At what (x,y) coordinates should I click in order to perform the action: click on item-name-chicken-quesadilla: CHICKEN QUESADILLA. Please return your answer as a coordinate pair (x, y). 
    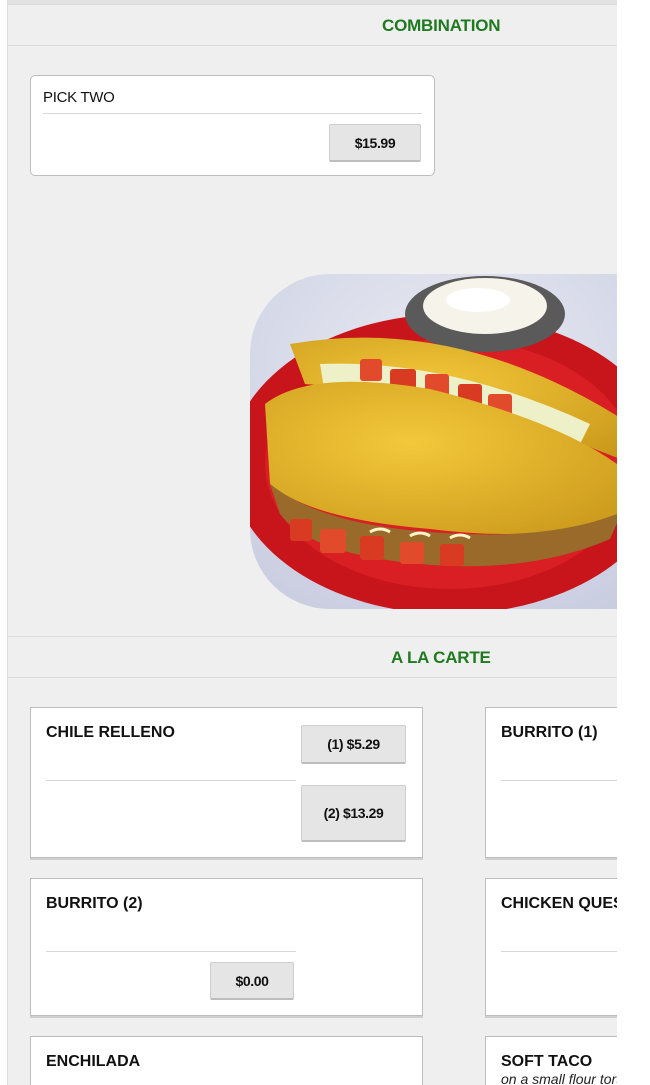
    Looking at the image, I should click on (559, 903).